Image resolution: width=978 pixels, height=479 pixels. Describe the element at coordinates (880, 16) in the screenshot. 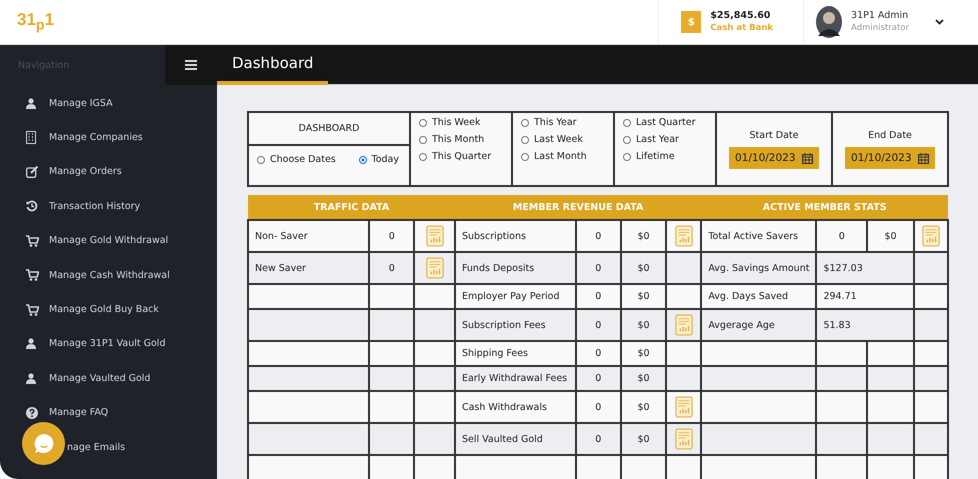

I see `user-name: 31P1 Admin` at that location.